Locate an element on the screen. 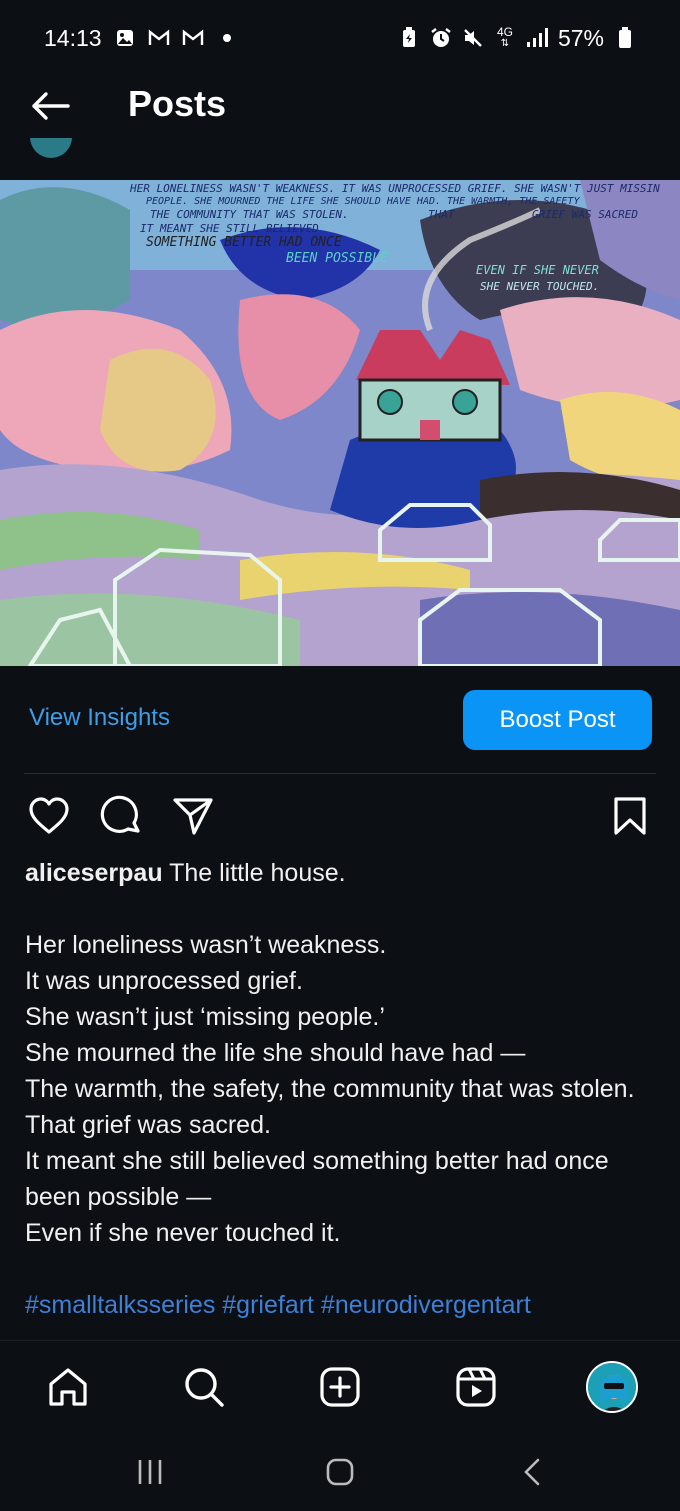 This screenshot has height=1511, width=680. bookmark-icon is located at coordinates (630, 816).